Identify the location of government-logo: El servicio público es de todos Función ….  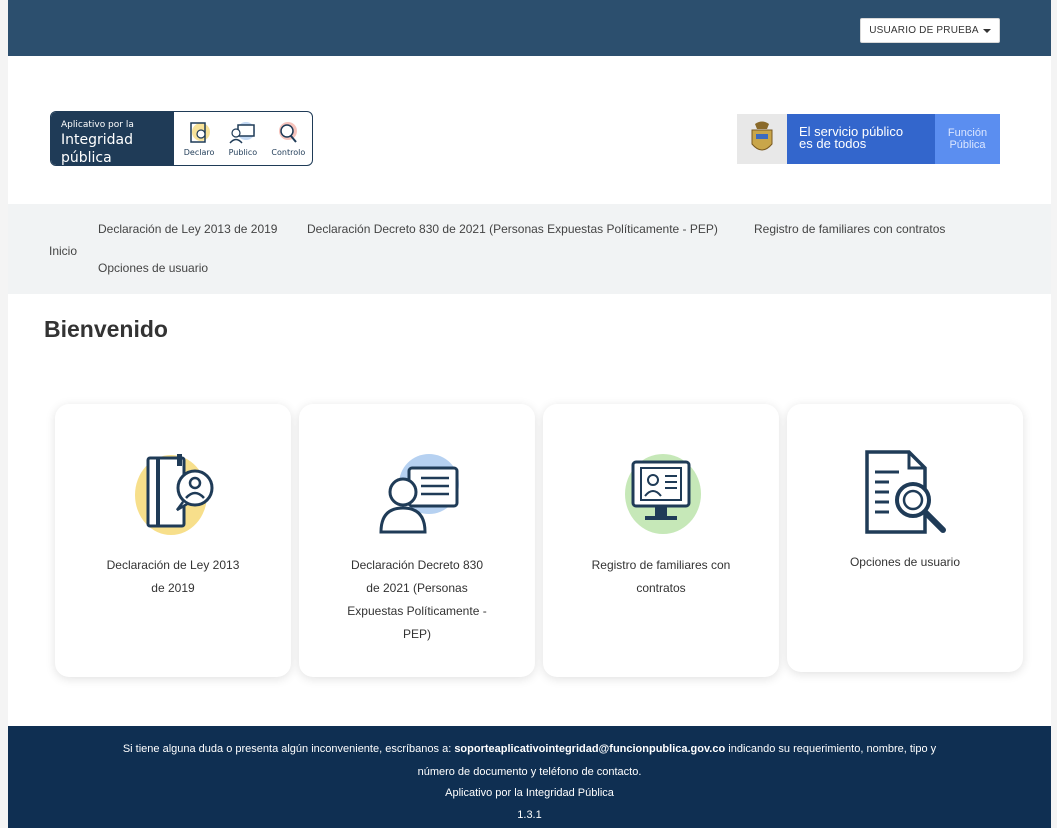
(868, 139).